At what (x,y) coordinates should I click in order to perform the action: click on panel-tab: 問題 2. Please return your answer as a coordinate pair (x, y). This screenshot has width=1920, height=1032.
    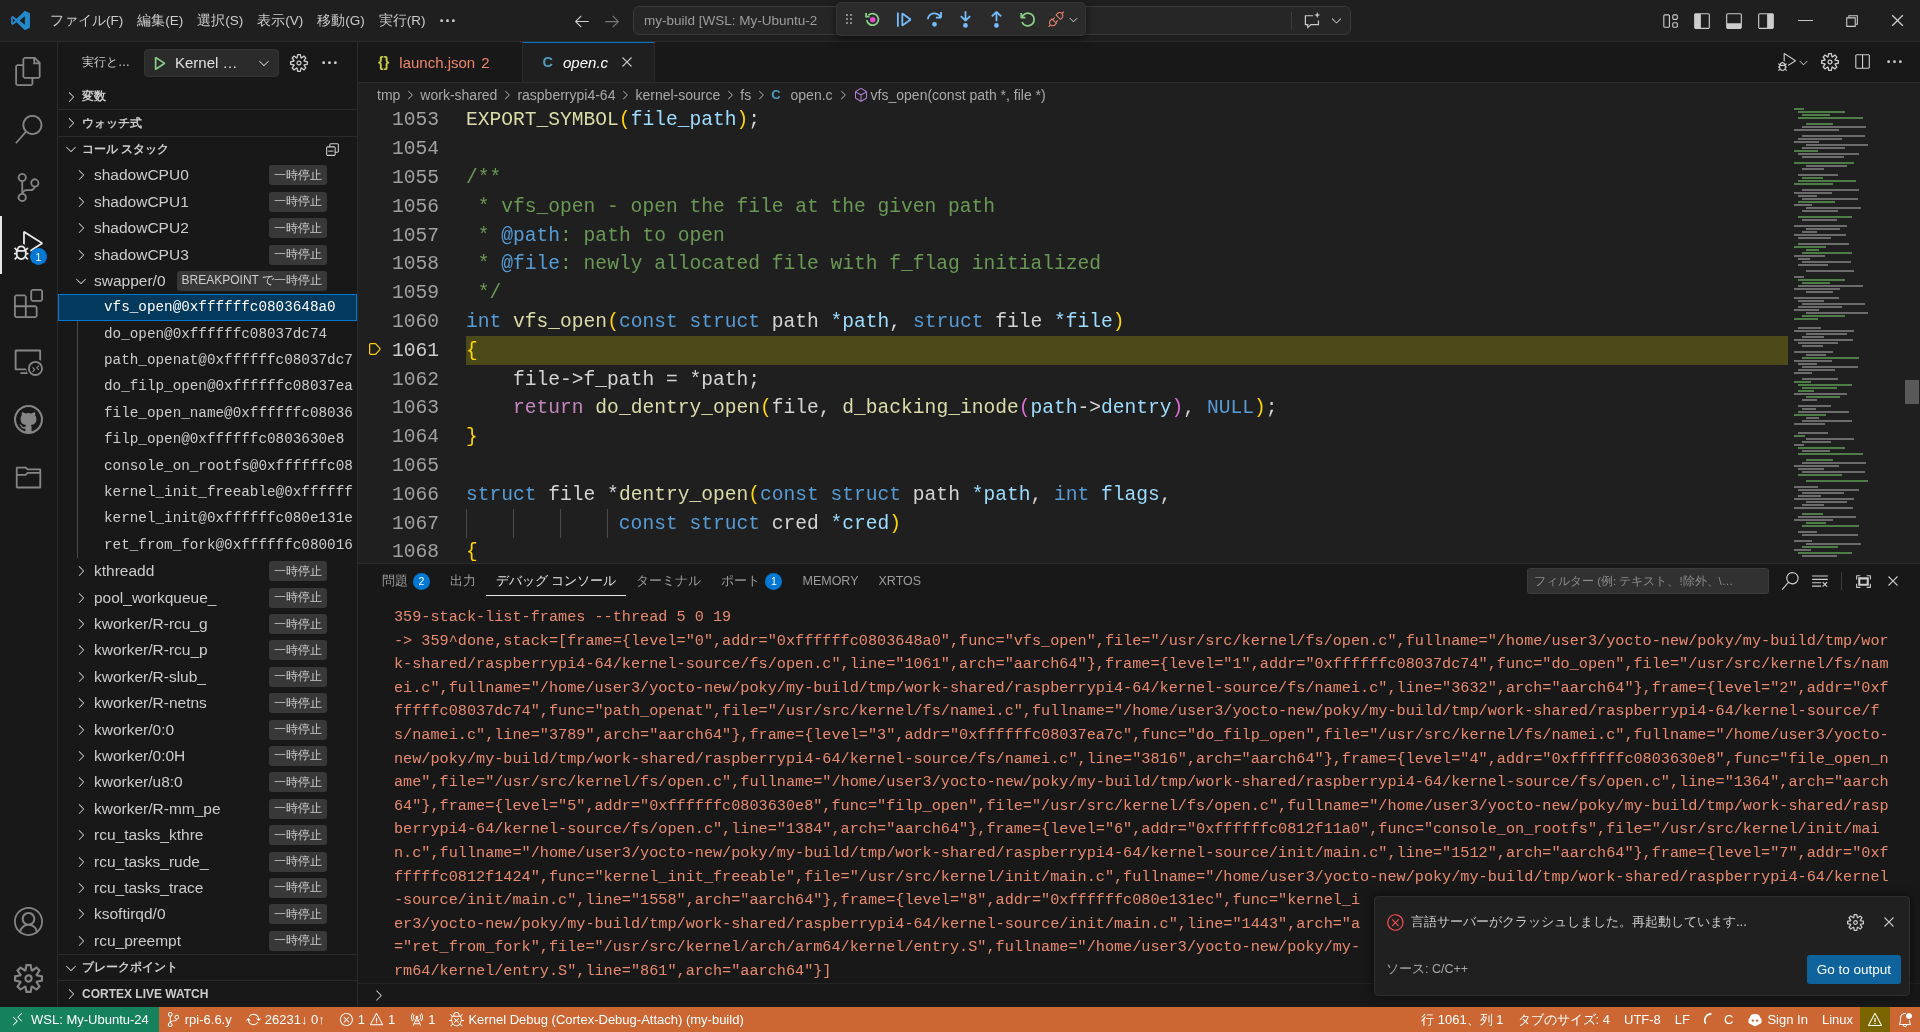
    Looking at the image, I should click on (406, 581).